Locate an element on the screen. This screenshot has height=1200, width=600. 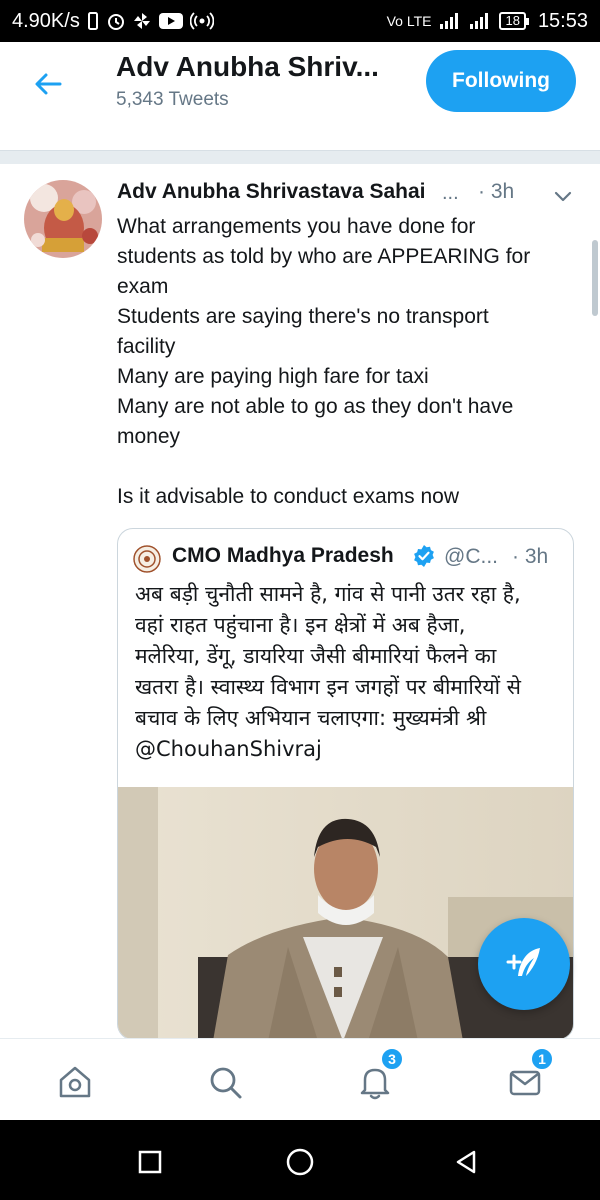
compose-tweet-icon is located at coordinates (523, 962).